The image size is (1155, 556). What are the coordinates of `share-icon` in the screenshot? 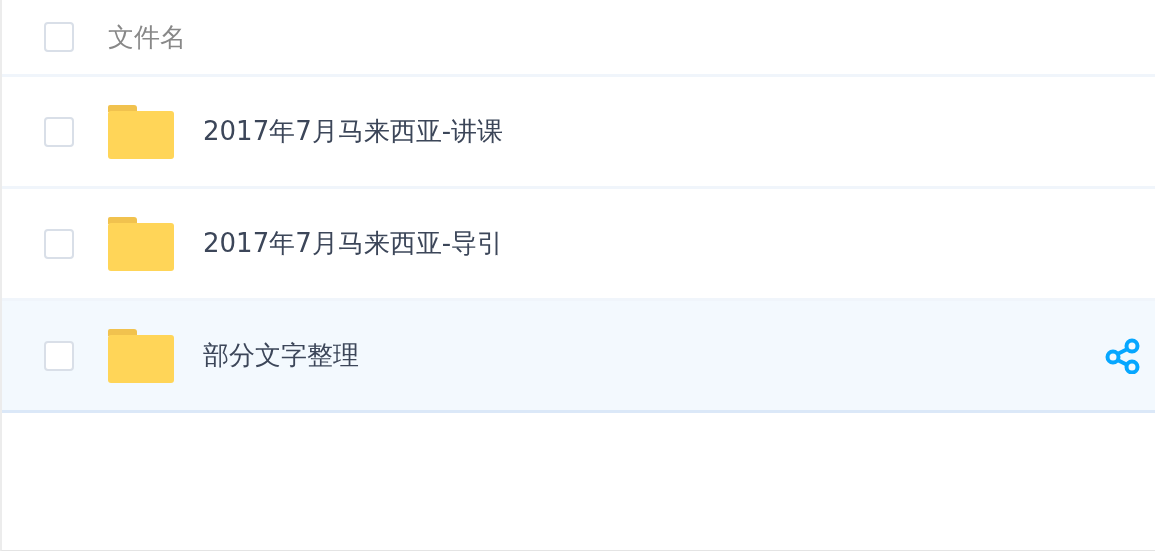 It's located at (1123, 355).